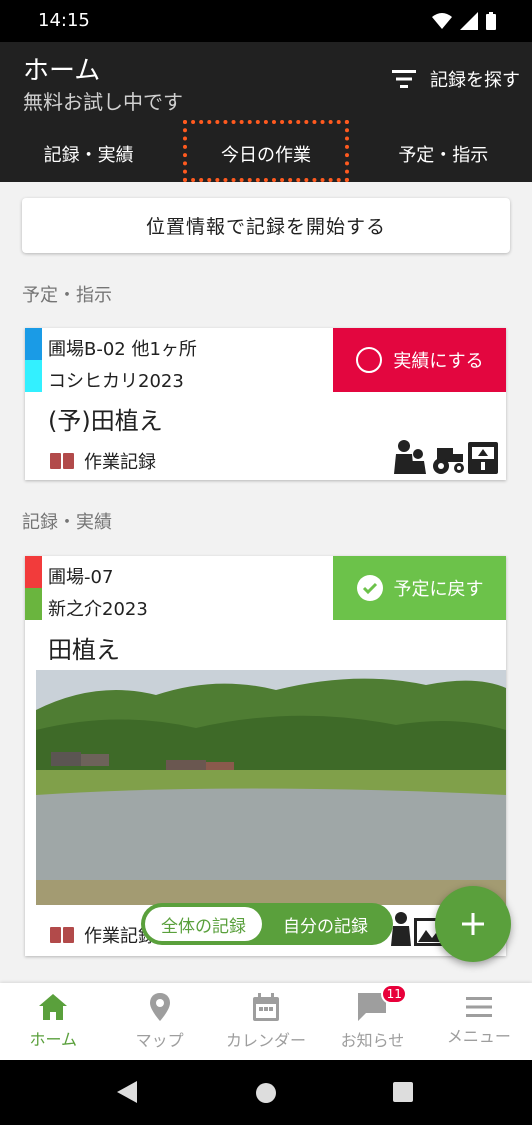 The height and width of the screenshot is (1125, 532). I want to click on card-task-name: 田植え, so click(84, 650).